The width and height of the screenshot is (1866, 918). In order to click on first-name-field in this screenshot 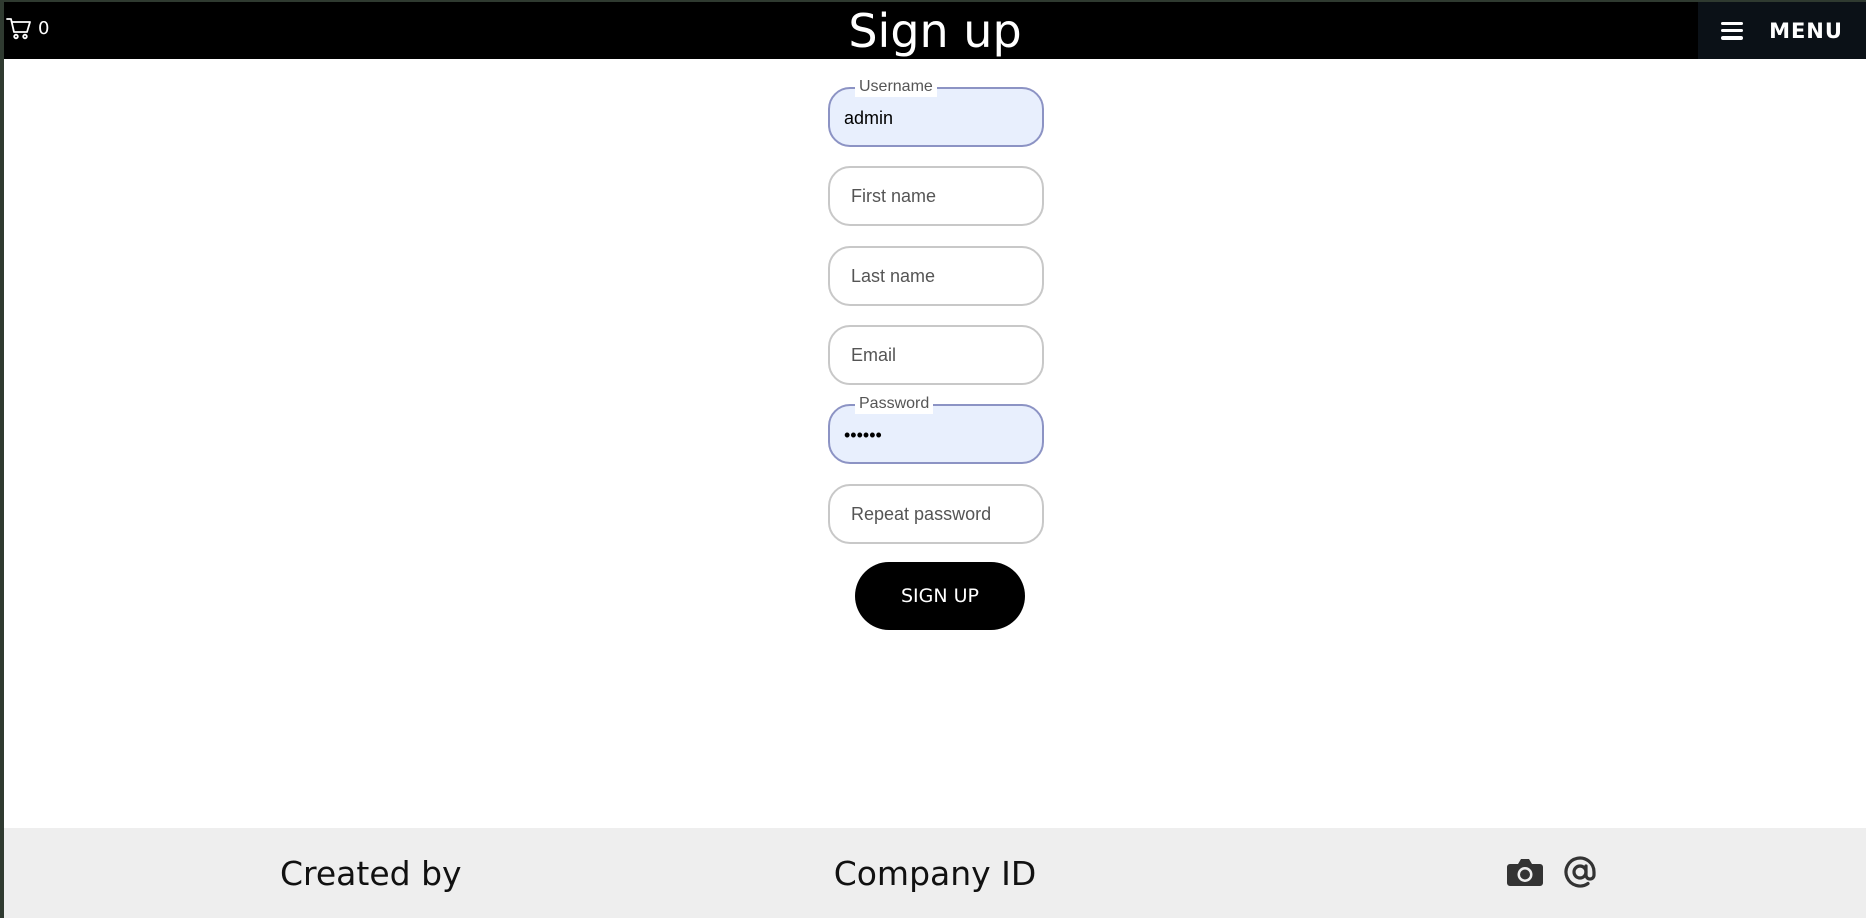, I will do `click(936, 196)`.